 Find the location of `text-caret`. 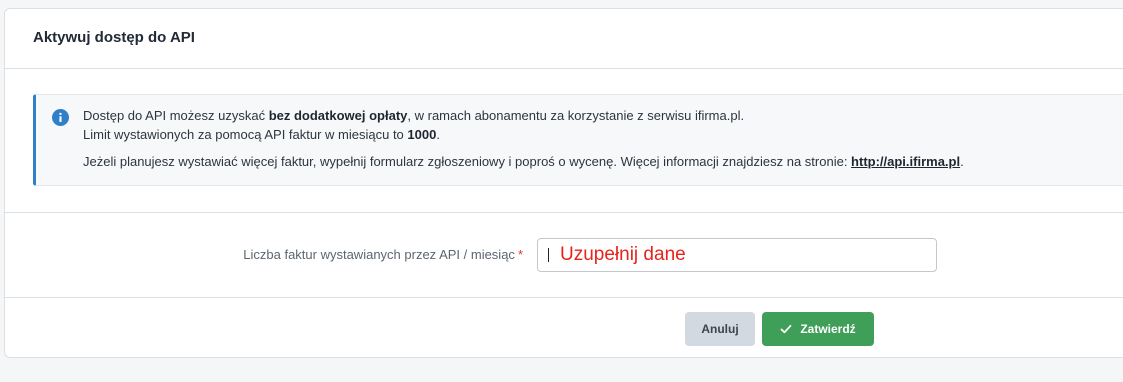

text-caret is located at coordinates (548, 255).